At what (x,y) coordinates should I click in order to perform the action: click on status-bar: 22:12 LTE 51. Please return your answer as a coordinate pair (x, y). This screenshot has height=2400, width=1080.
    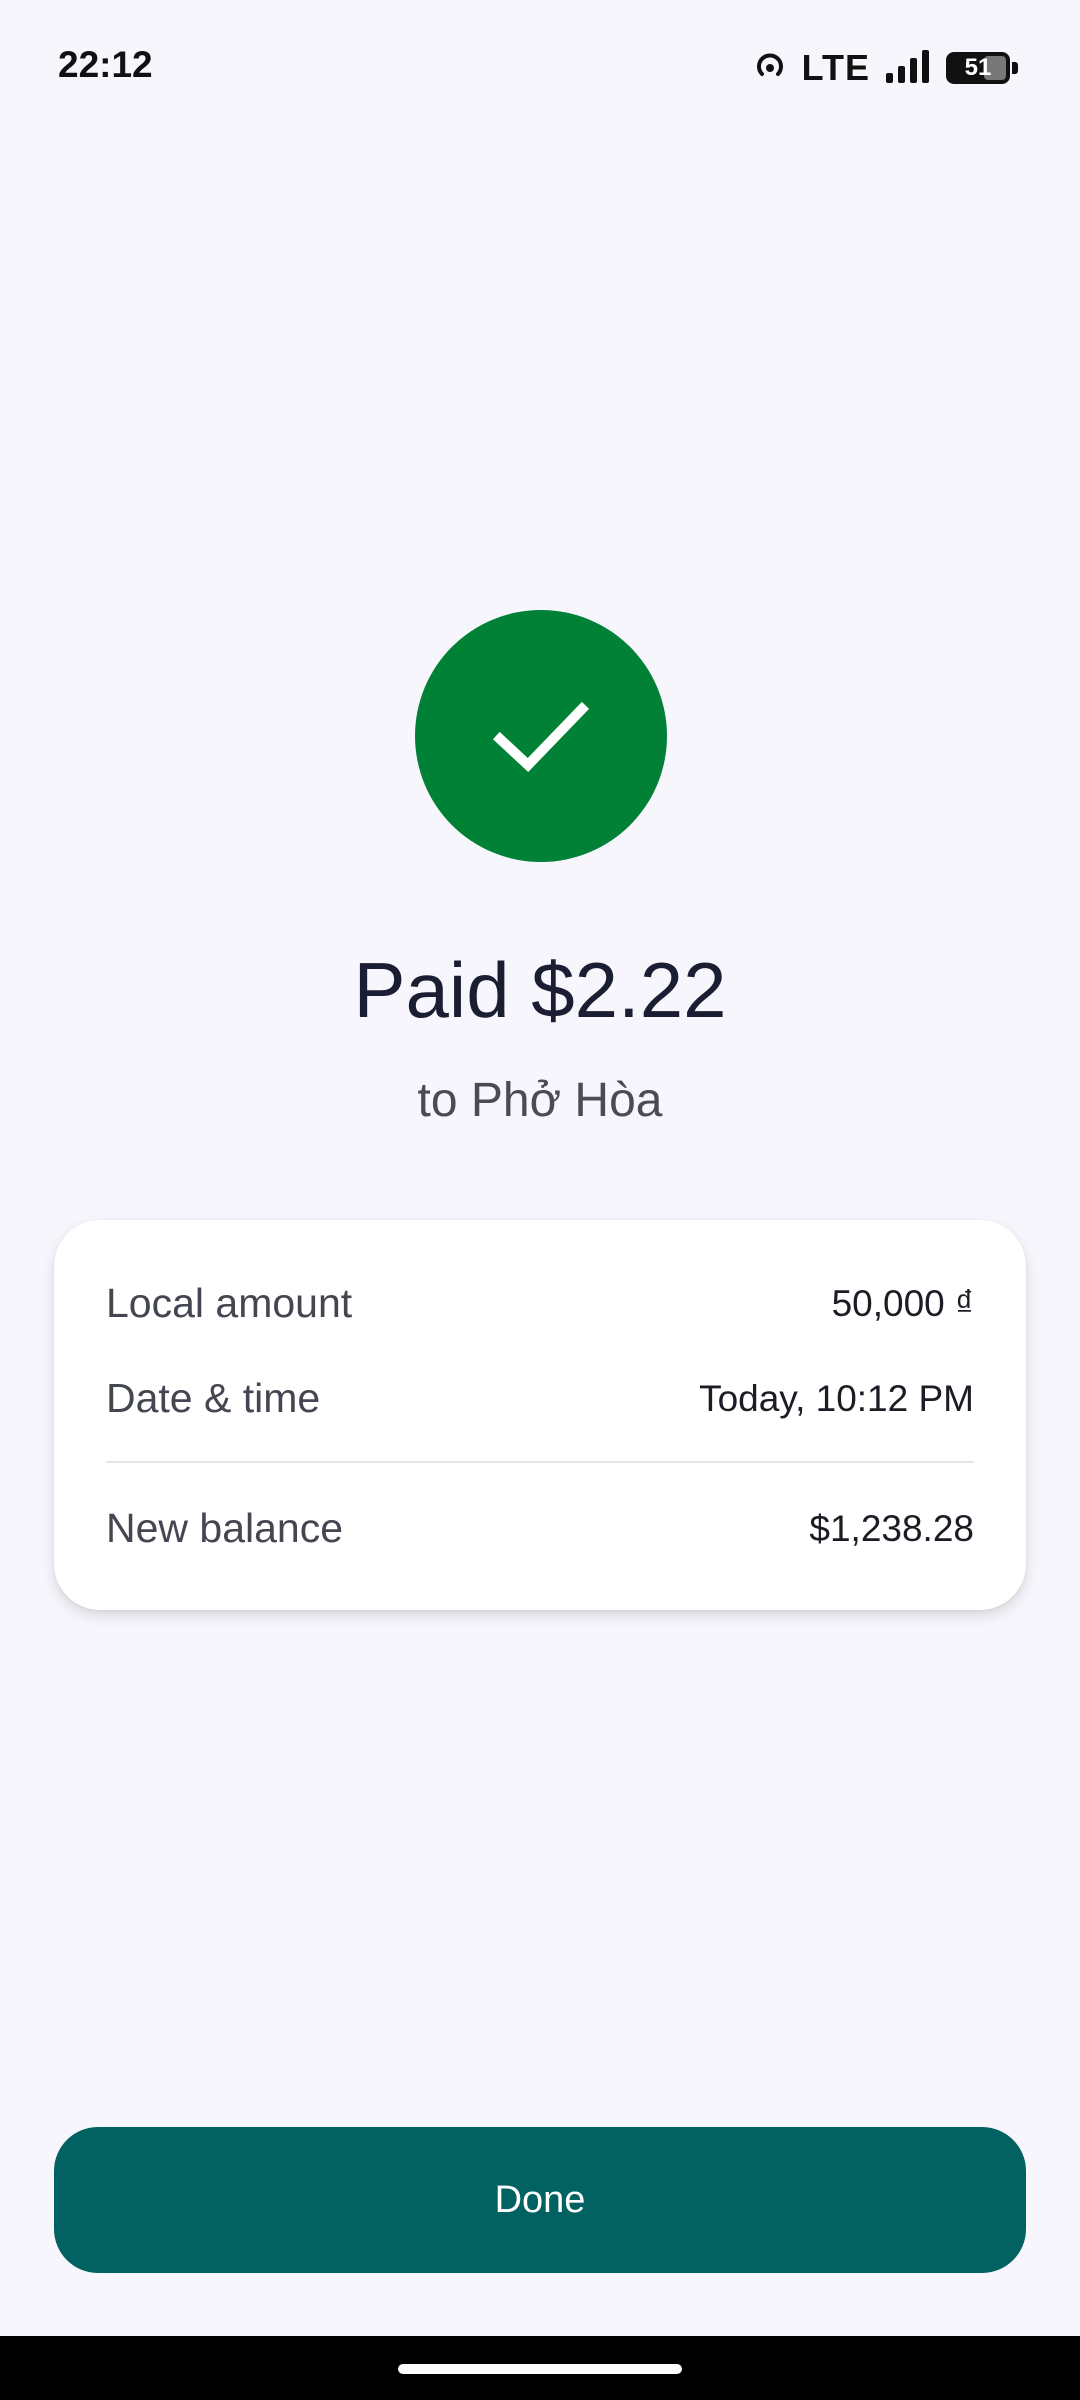
    Looking at the image, I should click on (540, 65).